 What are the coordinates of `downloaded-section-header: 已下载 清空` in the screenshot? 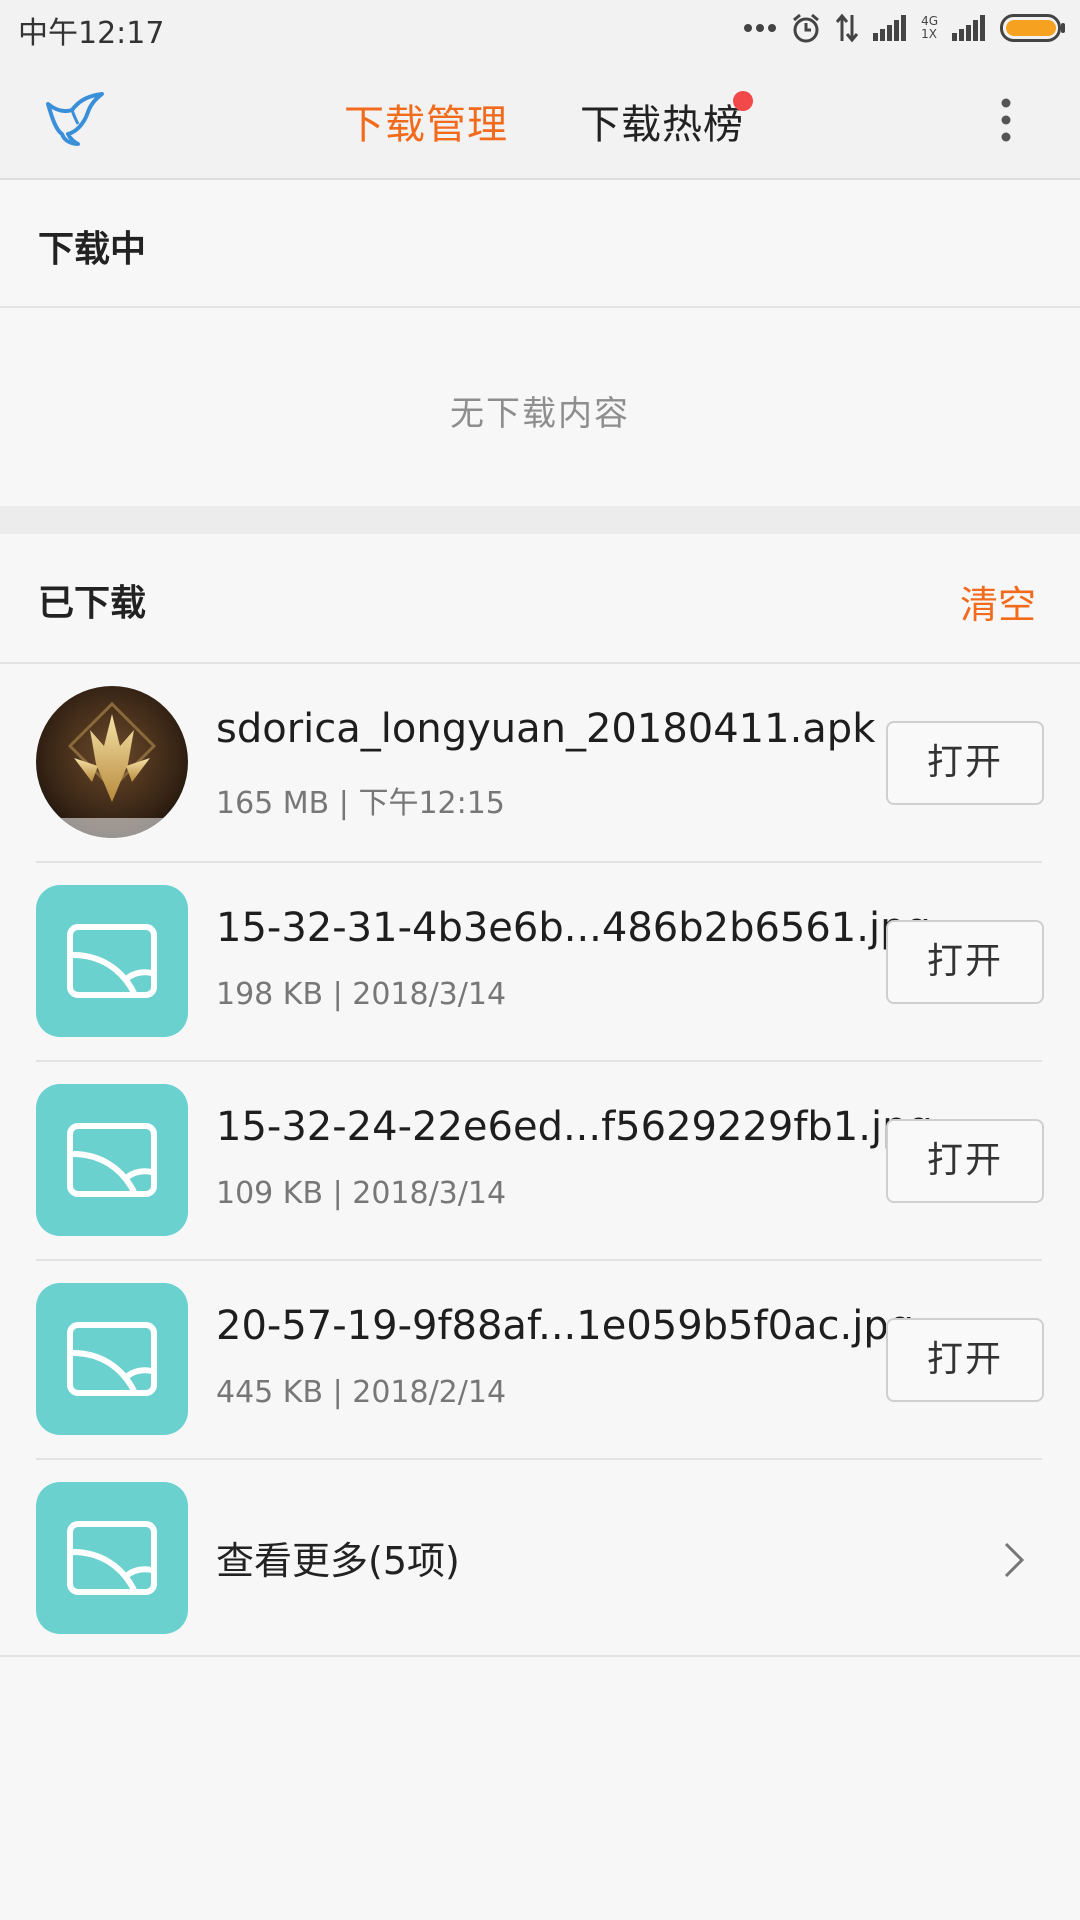 It's located at (540, 600).